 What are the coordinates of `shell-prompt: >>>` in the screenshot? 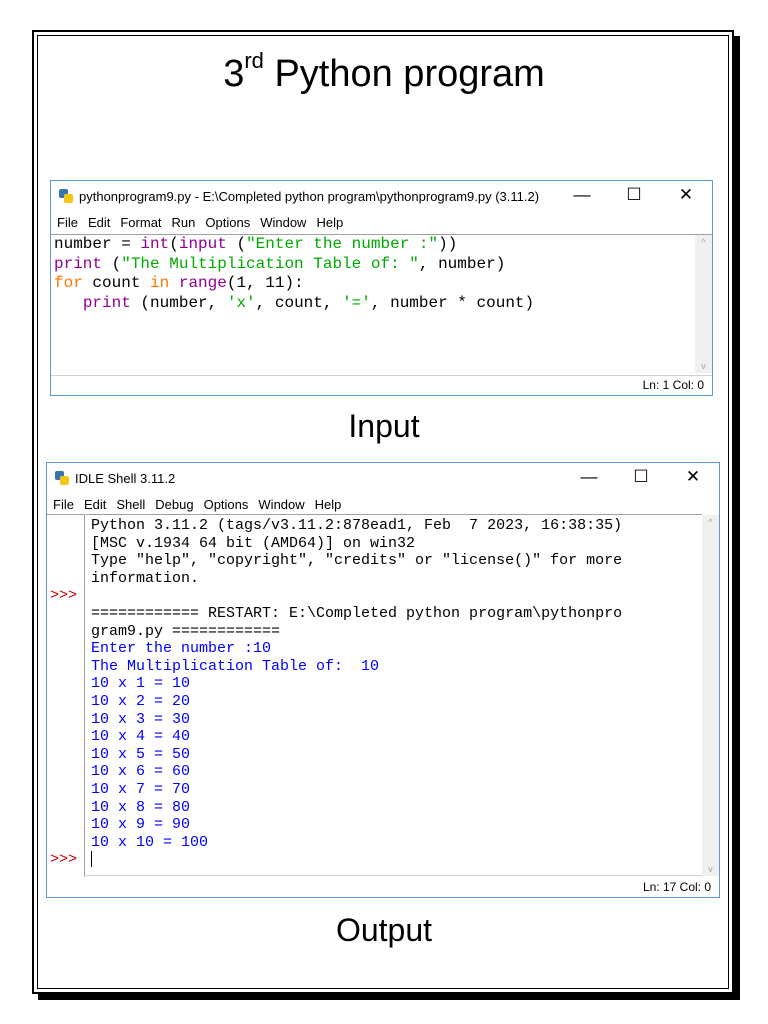 It's located at (64, 596).